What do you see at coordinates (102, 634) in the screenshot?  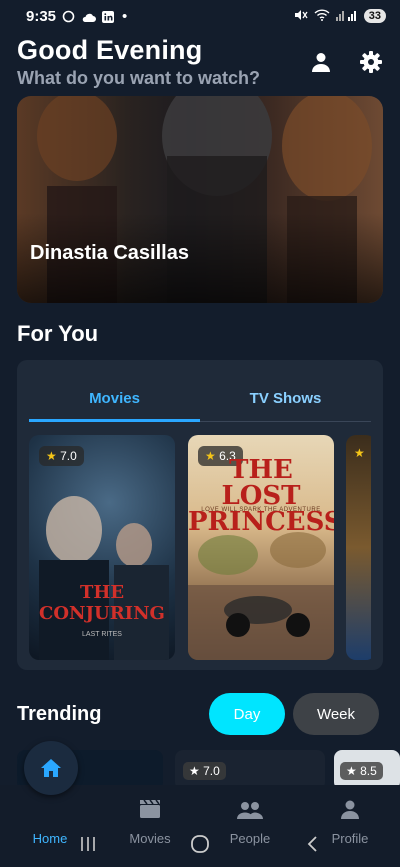 I see `poster-subtitle: LAST RITES` at bounding box center [102, 634].